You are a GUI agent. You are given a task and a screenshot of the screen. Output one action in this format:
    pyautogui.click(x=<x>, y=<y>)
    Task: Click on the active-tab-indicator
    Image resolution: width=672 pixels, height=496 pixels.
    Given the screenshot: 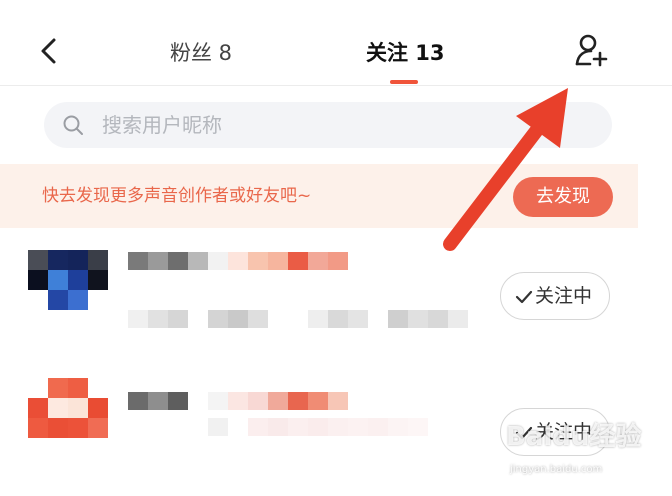 What is the action you would take?
    pyautogui.click(x=404, y=82)
    